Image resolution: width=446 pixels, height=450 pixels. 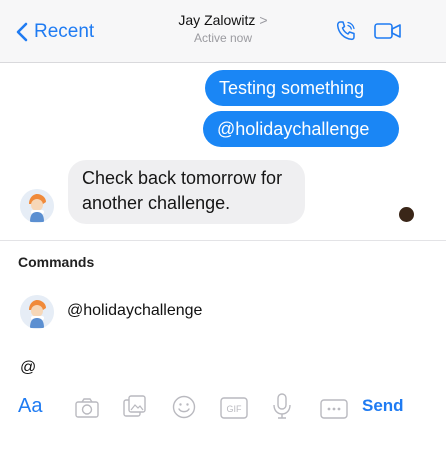 What do you see at coordinates (37, 312) in the screenshot?
I see `command-avatar` at bounding box center [37, 312].